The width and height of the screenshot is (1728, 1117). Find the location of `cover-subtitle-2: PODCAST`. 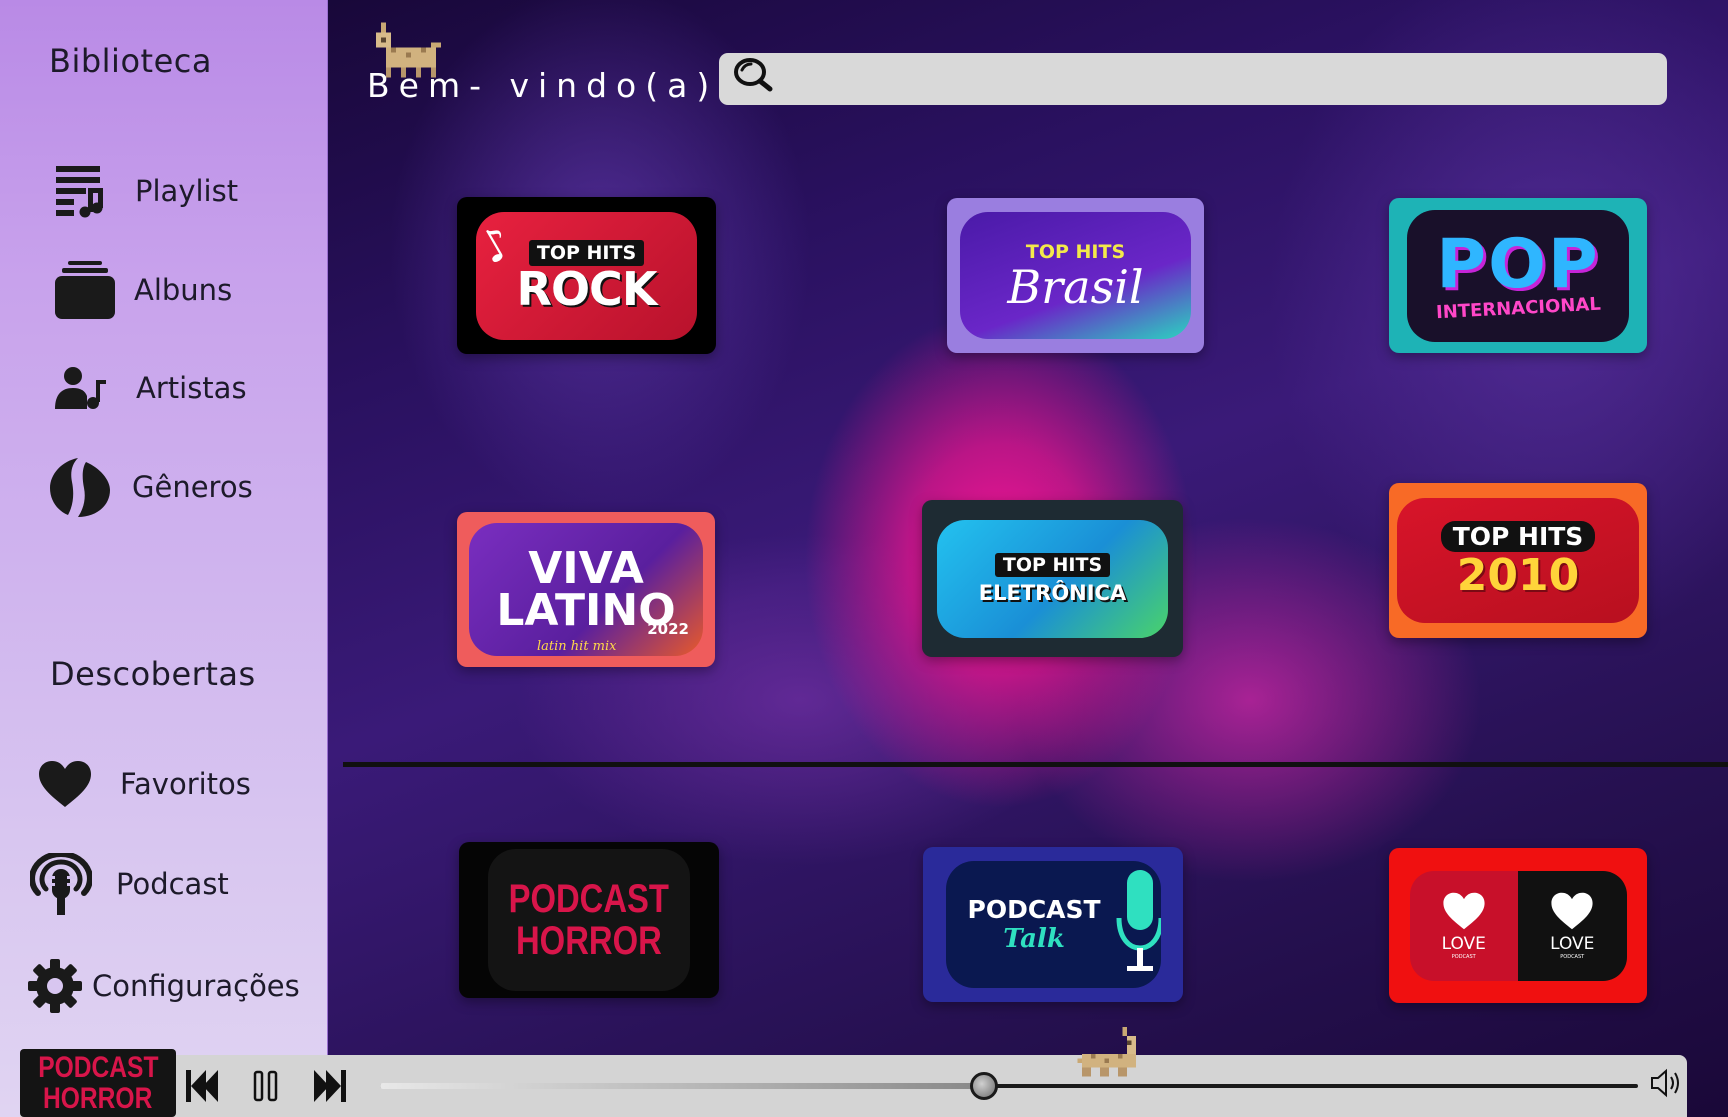

cover-subtitle-2: PODCAST is located at coordinates (1572, 956).